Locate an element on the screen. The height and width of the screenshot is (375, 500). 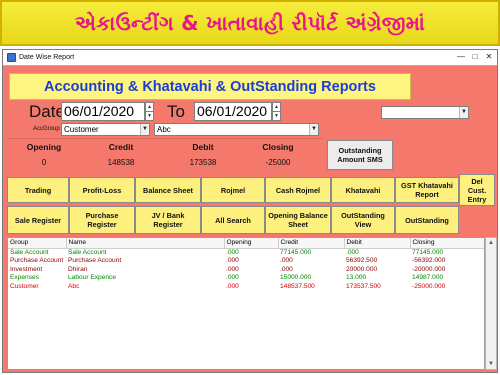
col-header-debit: Debit is located at coordinates (377, 243).